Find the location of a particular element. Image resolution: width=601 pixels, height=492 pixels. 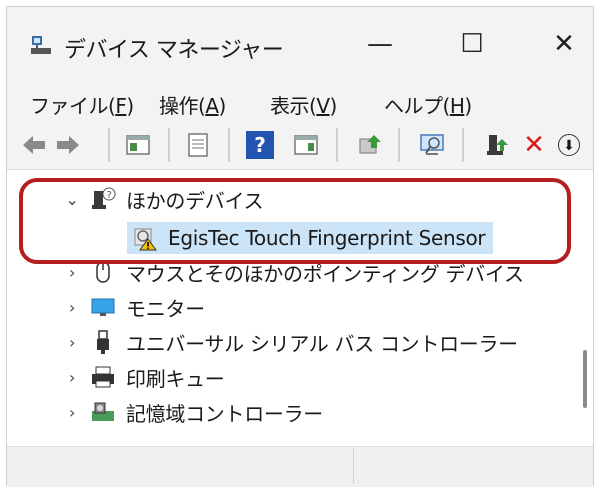

tree-item-label: EgisTec Touch Fingerprint Sensor is located at coordinates (327, 238).